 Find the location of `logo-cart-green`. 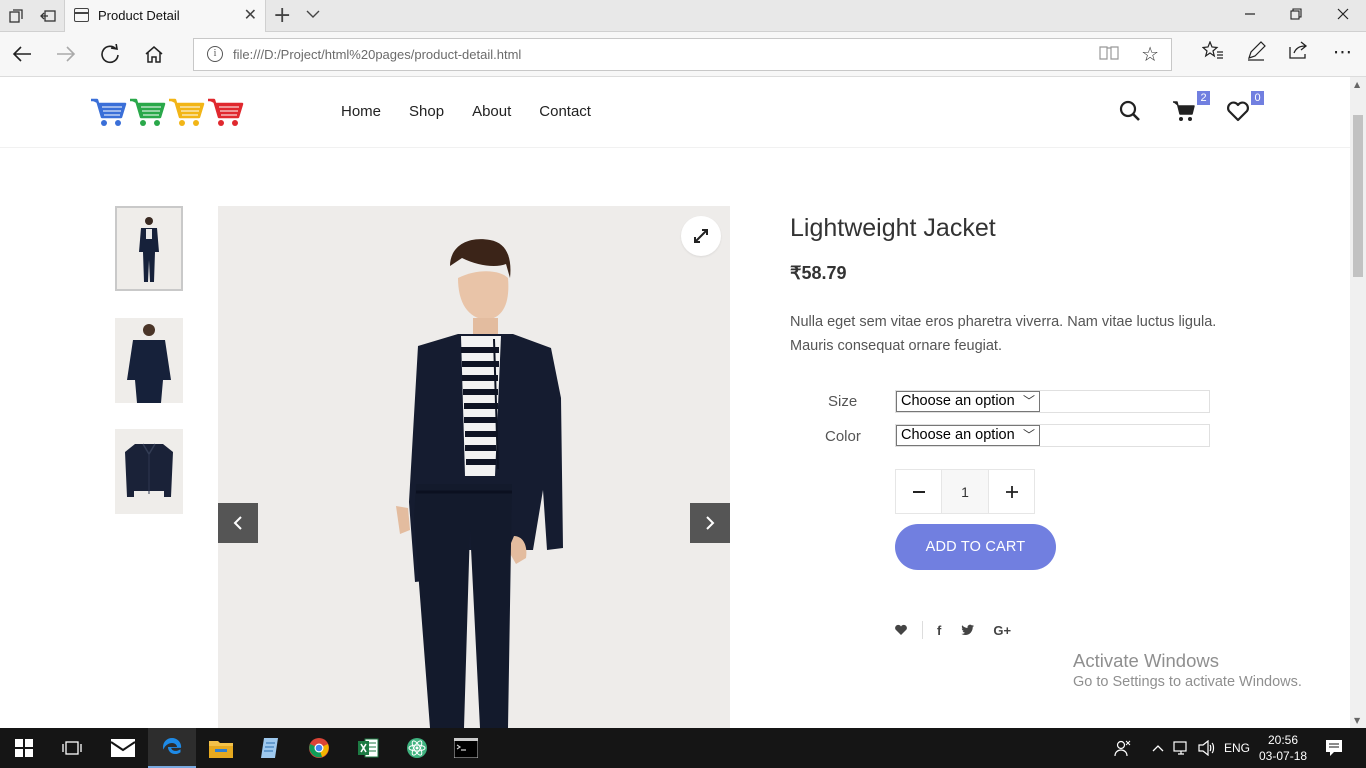

logo-cart-green is located at coordinates (148, 112).